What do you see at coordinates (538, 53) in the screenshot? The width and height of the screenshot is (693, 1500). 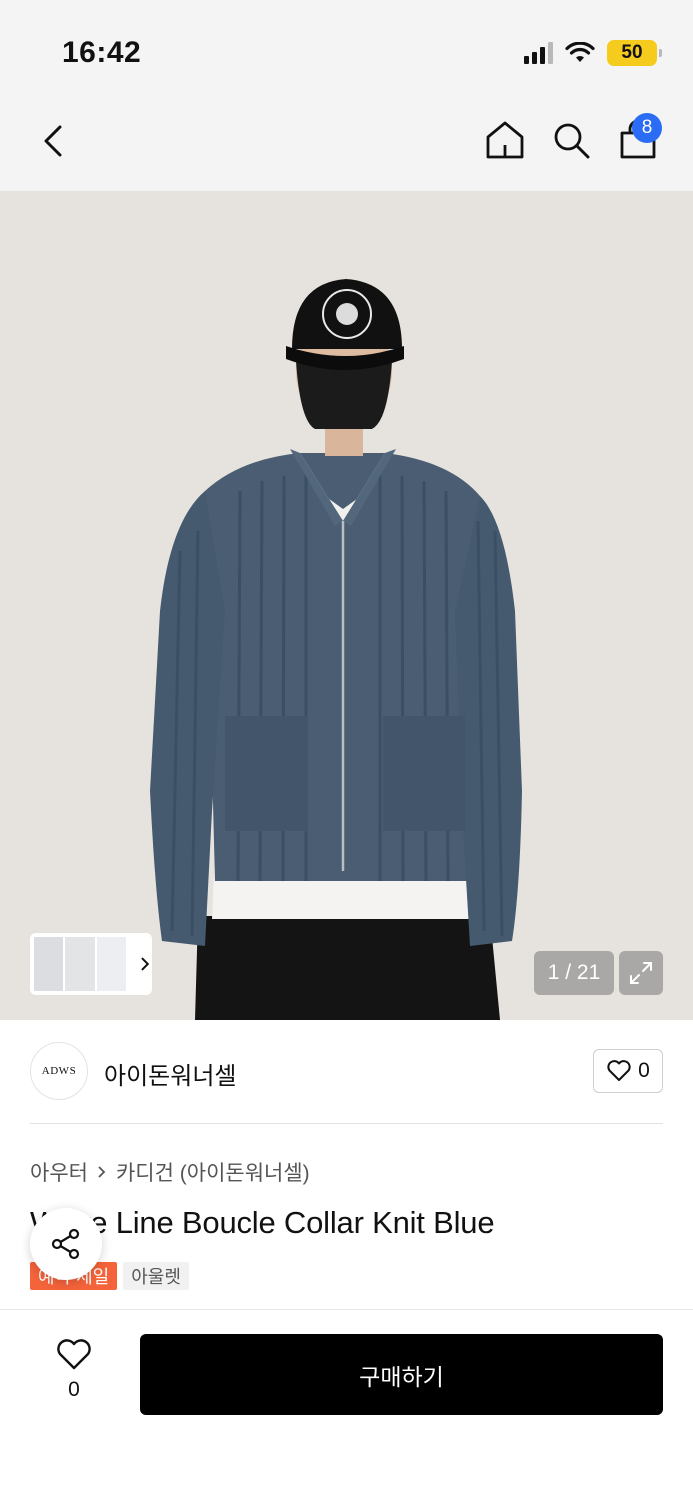 I see `cellular-signal-icon` at bounding box center [538, 53].